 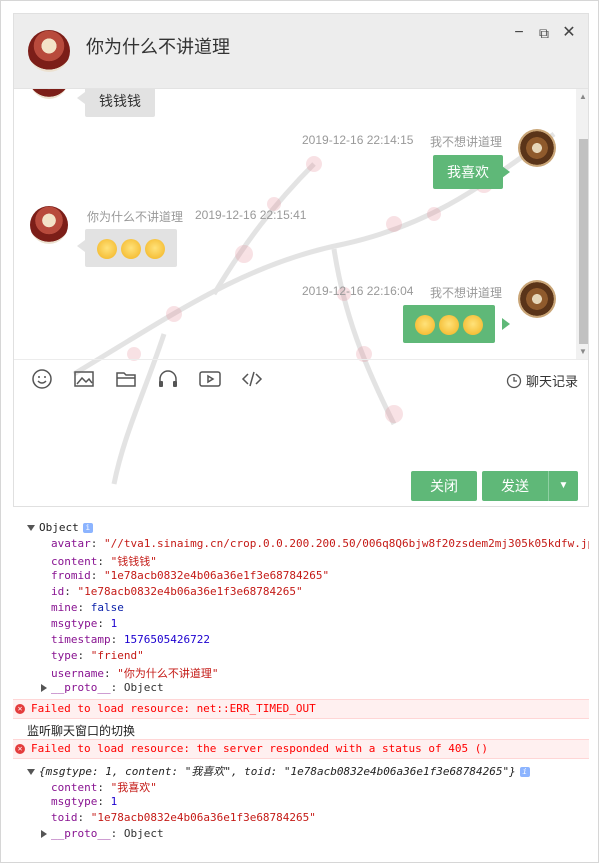 What do you see at coordinates (473, 325) in the screenshot?
I see `surprised-emoji` at bounding box center [473, 325].